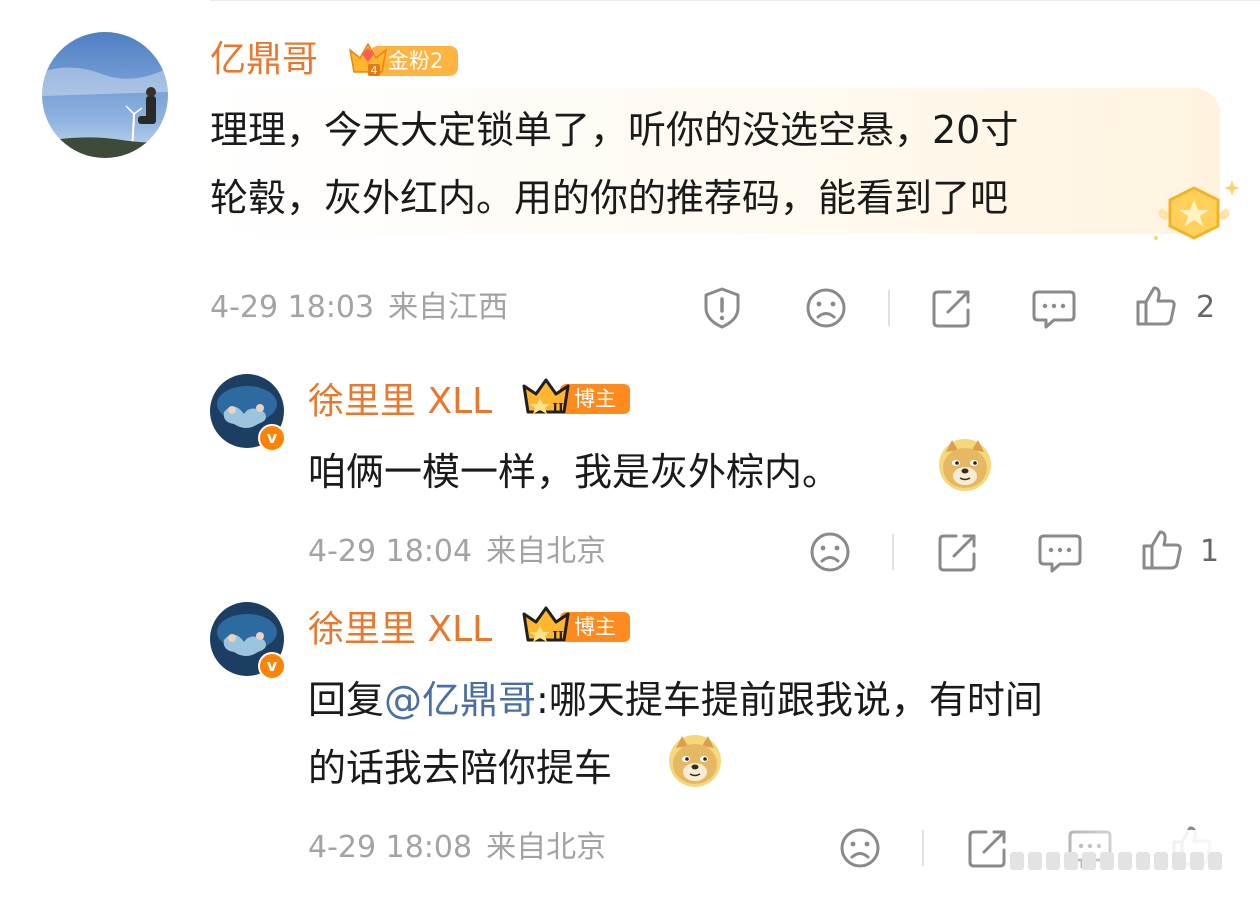  I want to click on comment-text-line1: 理理，今天大定锁单了，听你的没选空悬，20寸, so click(614, 130).